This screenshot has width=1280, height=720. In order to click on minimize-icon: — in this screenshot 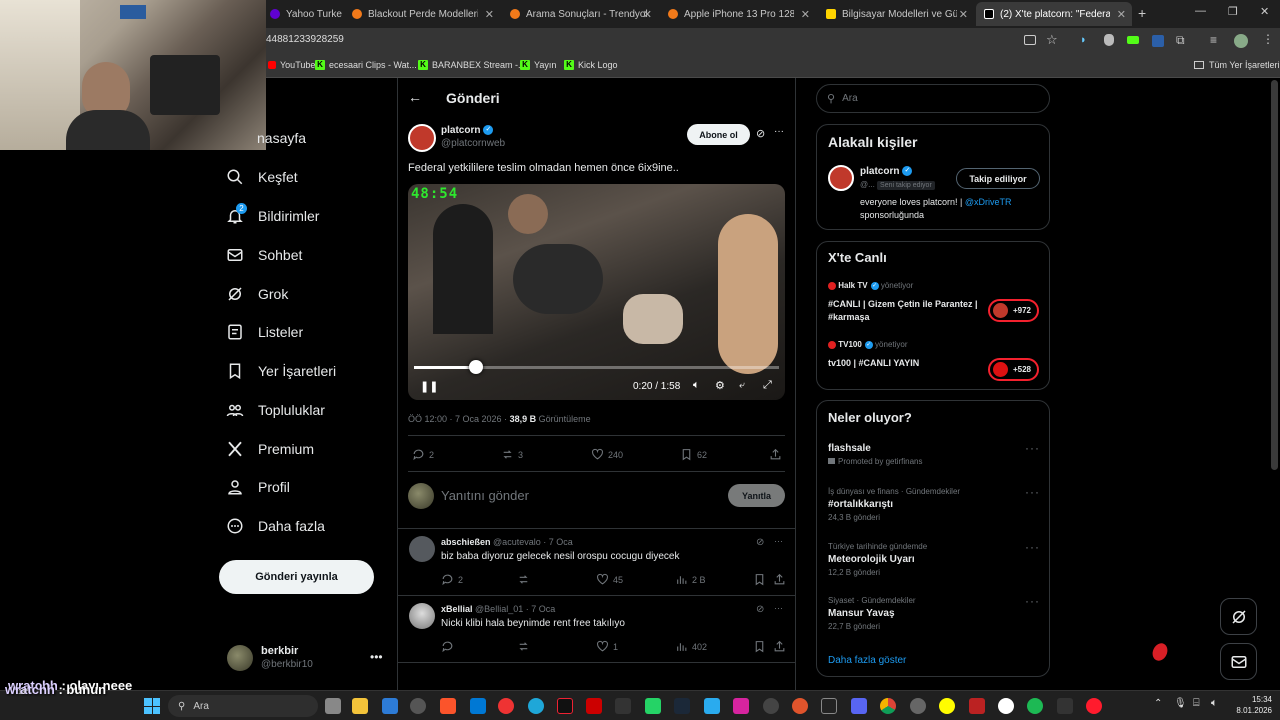, I will do `click(1200, 11)`.